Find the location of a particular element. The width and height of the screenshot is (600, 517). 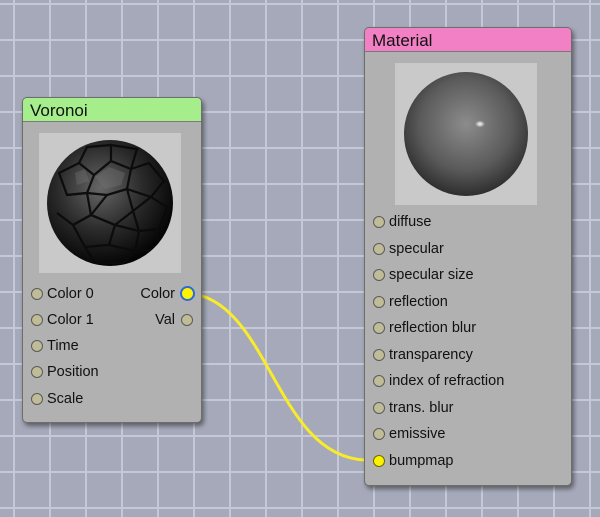

port-label: reflection is located at coordinates (418, 302).